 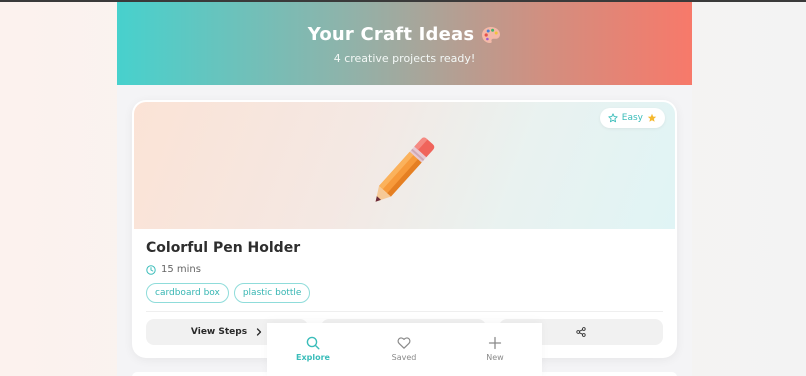 I want to click on nav-explore-label: Explore, so click(x=313, y=357).